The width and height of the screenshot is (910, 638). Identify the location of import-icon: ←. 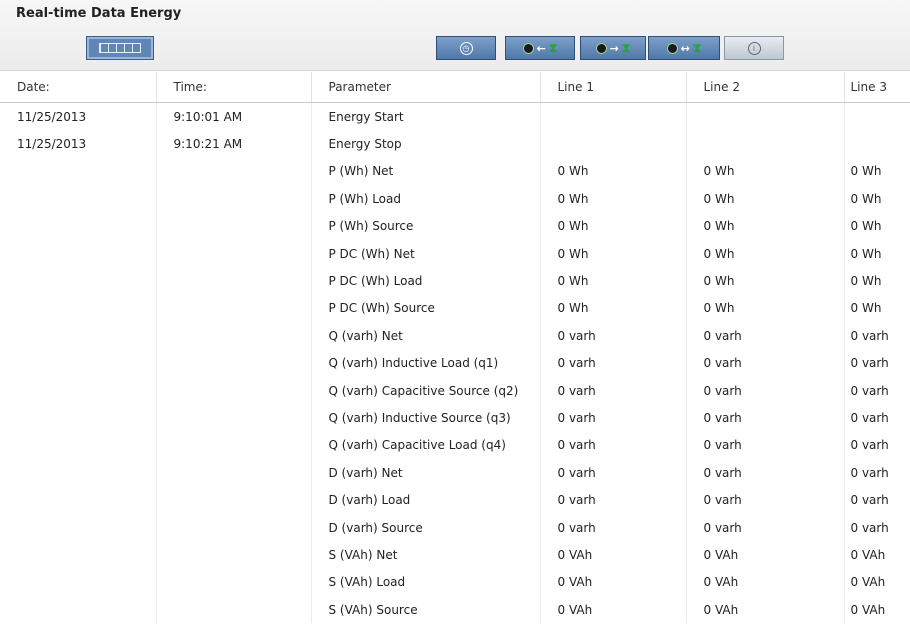
(541, 48).